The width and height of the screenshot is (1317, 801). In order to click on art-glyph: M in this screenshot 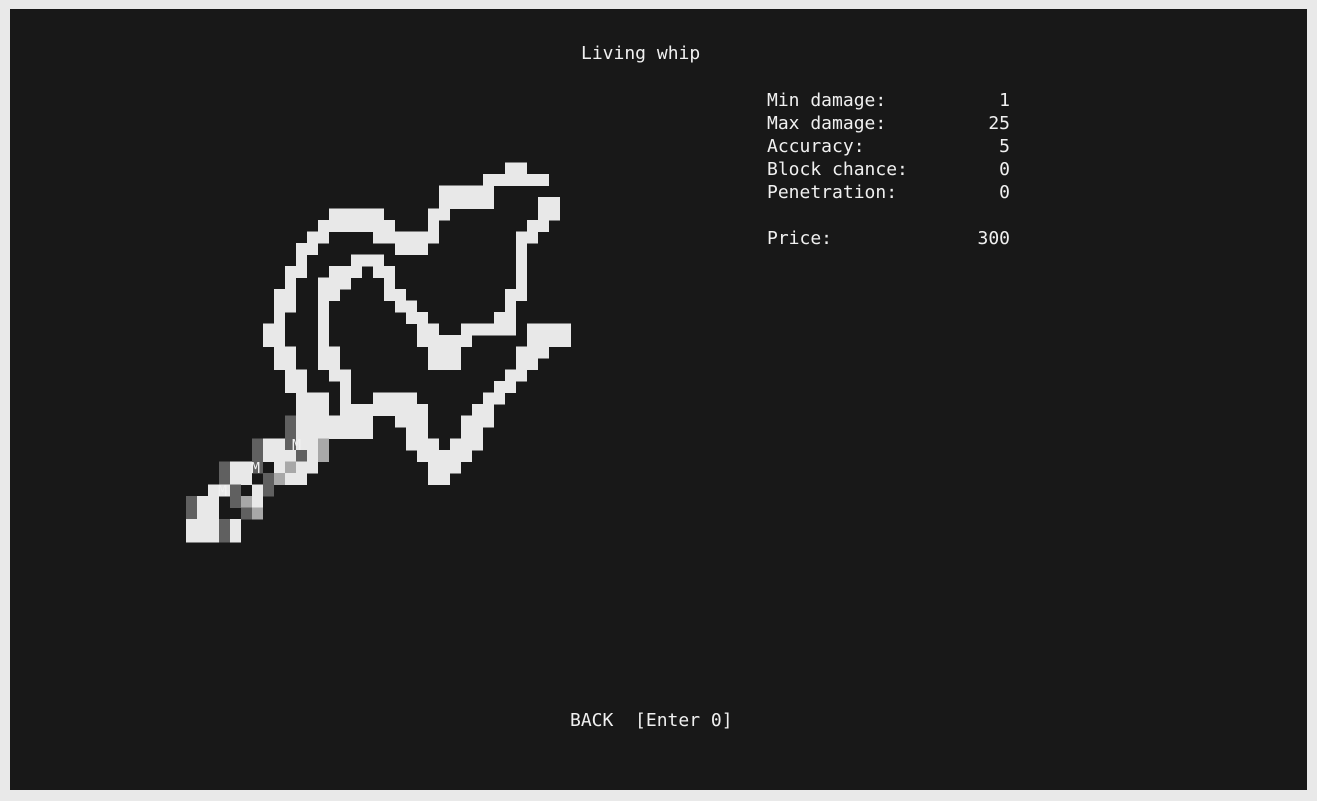, I will do `click(222, 491)`.